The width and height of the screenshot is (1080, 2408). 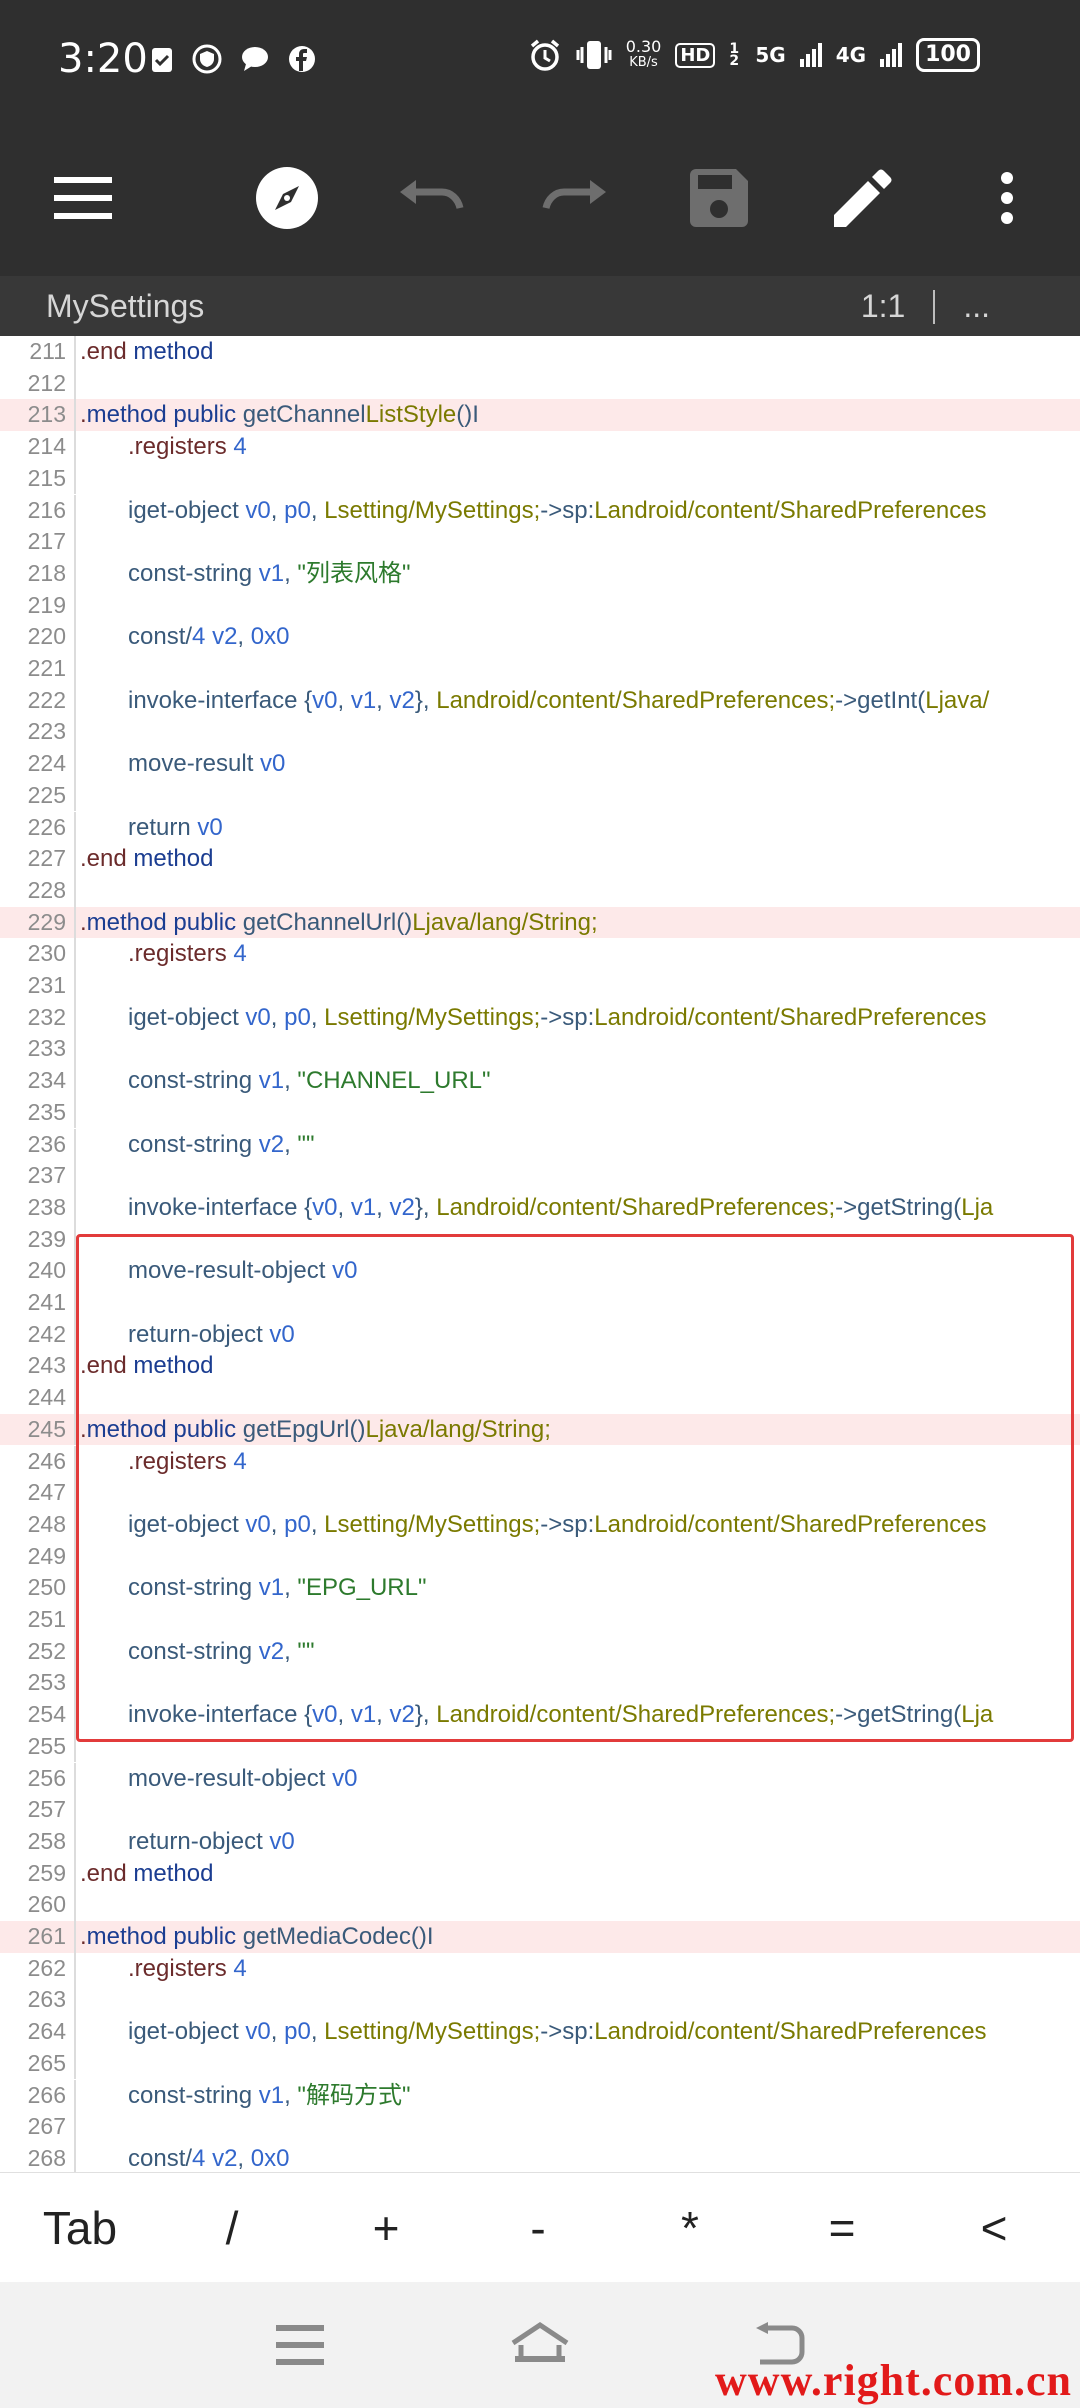 What do you see at coordinates (540, 890) in the screenshot?
I see `code-line: 228` at bounding box center [540, 890].